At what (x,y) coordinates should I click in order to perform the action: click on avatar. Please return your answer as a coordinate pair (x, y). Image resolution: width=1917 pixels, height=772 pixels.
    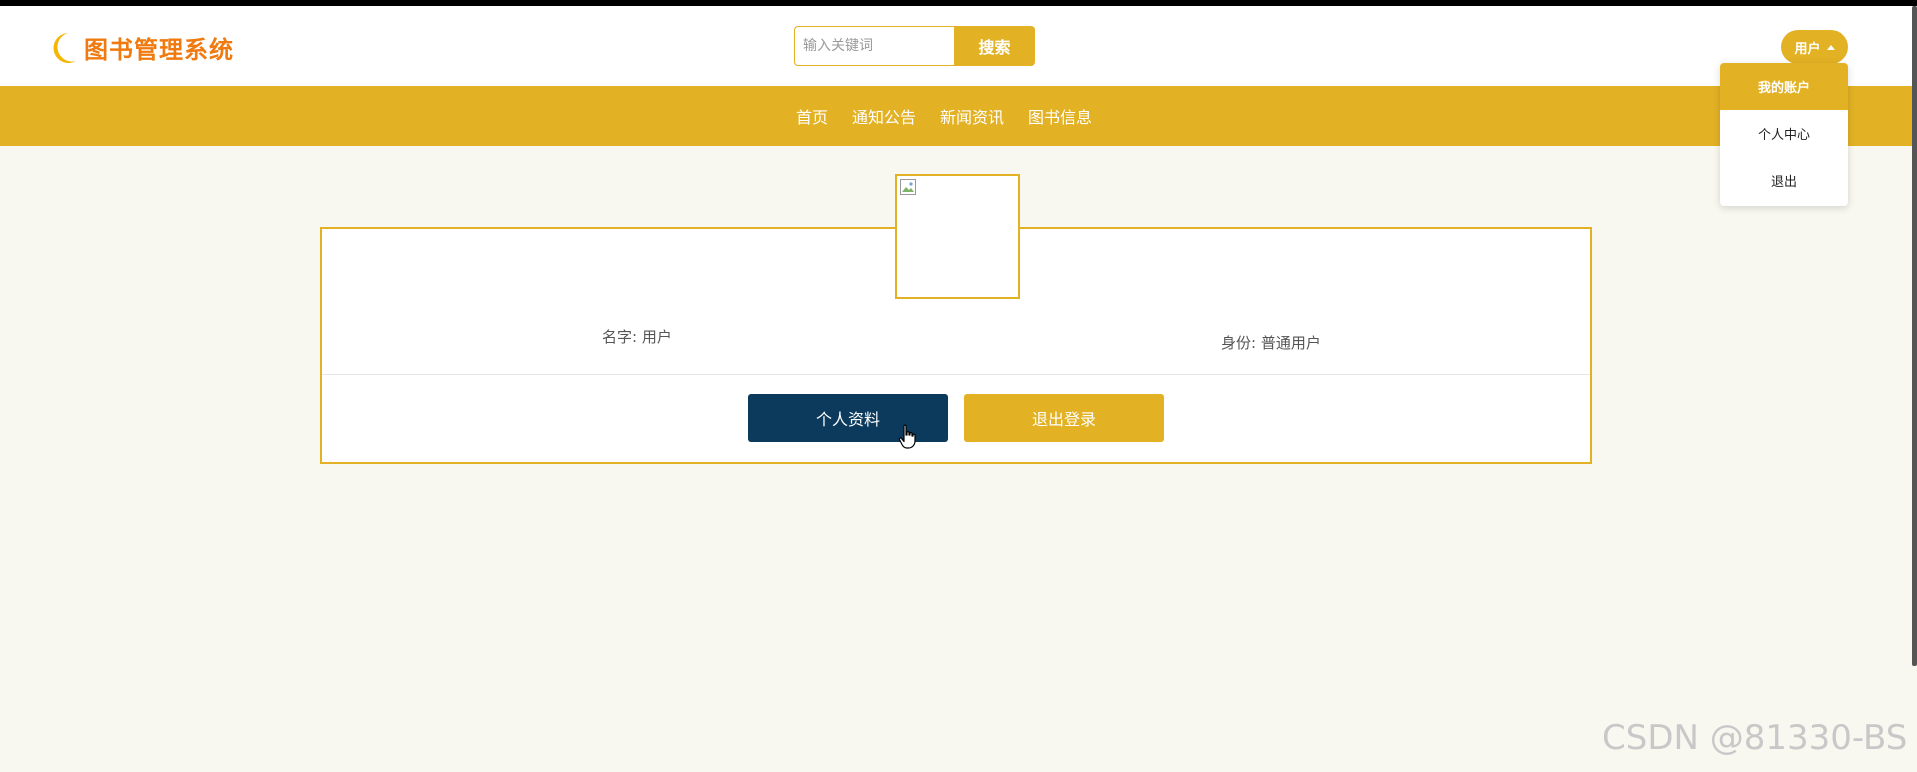
    Looking at the image, I should click on (957, 236).